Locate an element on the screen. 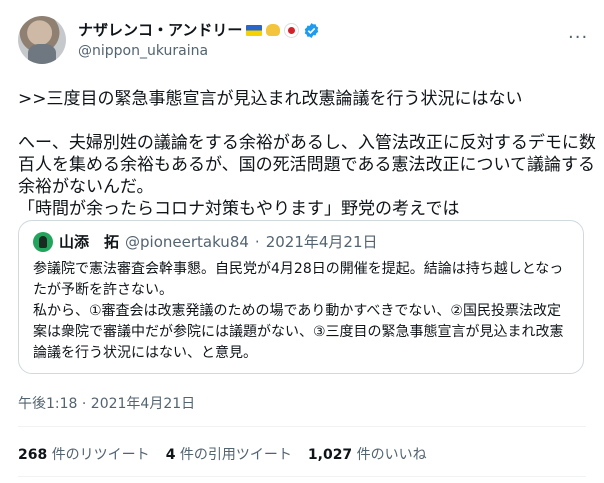  retweets-label: 件のリツイート is located at coordinates (100, 455).